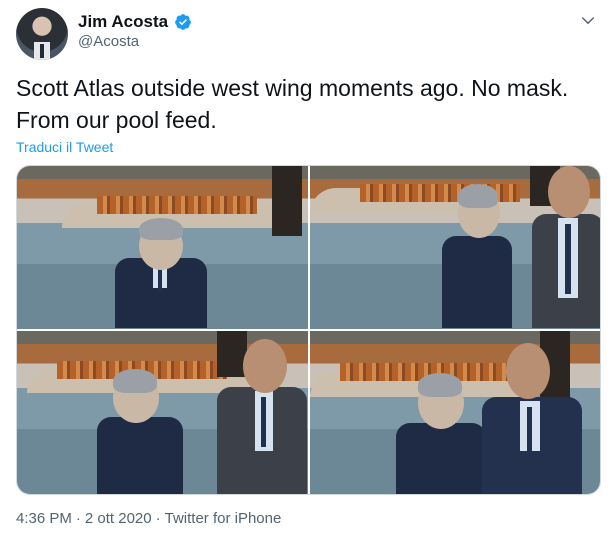 This screenshot has width=613, height=543. I want to click on tweet-date: 2 ott 2020, so click(118, 518).